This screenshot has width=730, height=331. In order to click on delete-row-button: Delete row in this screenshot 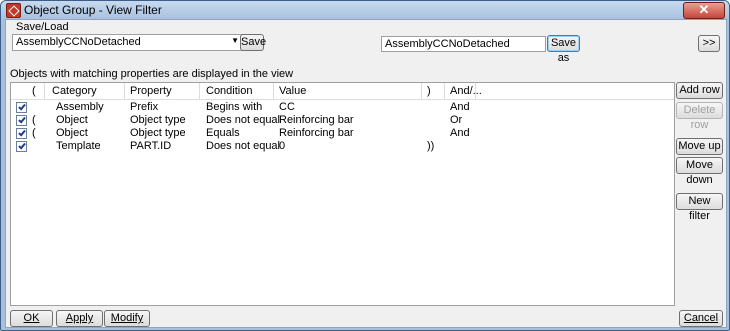, I will do `click(699, 116)`.